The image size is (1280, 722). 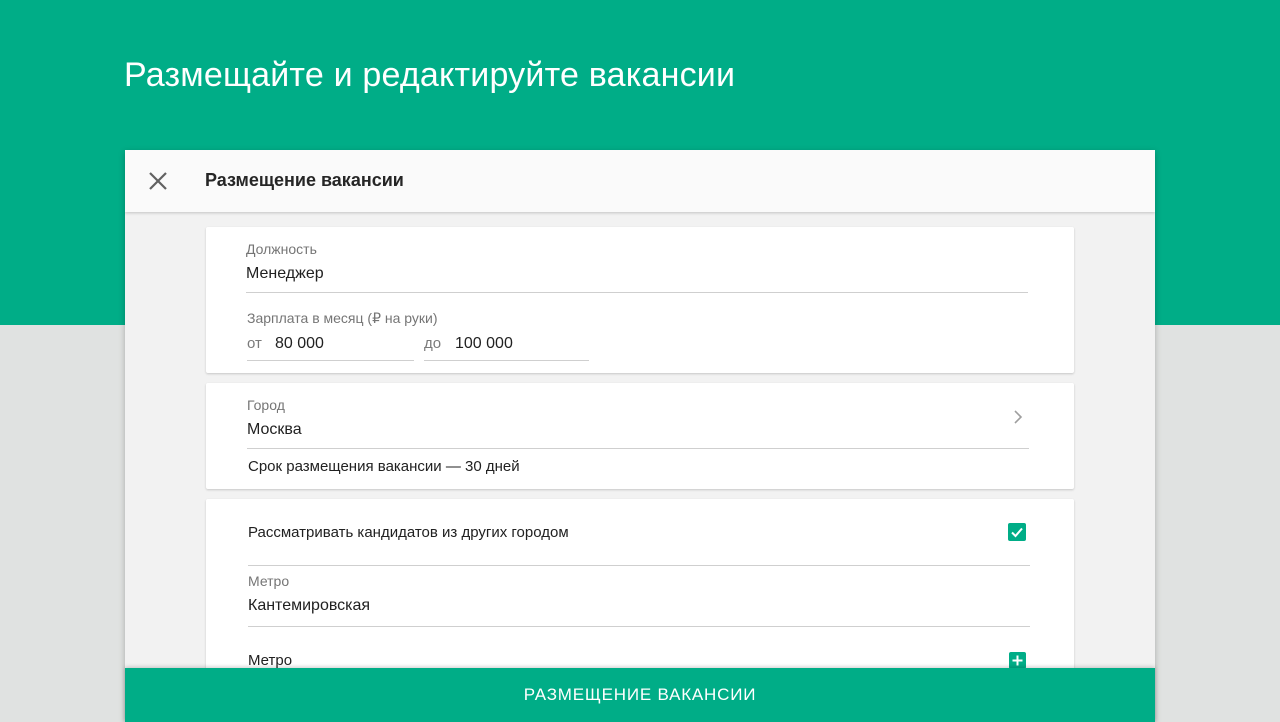 I want to click on position-input: Менеджер, so click(x=637, y=276).